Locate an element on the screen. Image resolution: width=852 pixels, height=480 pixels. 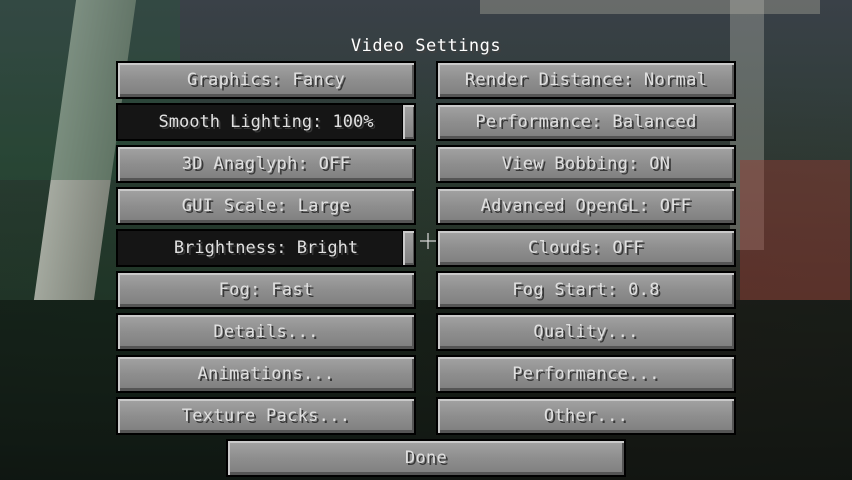
fog-button: Fog: Fast is located at coordinates (266, 290).